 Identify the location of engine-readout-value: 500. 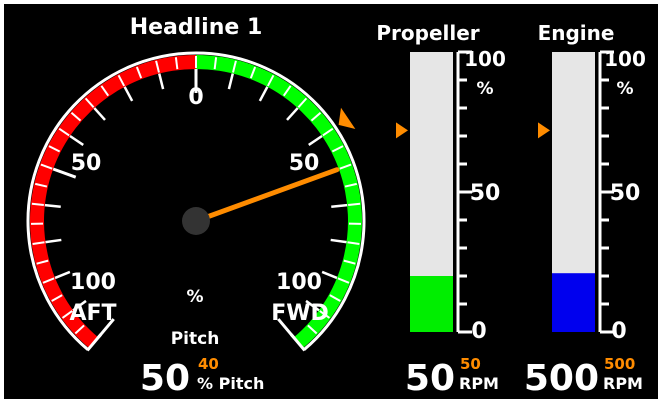
(561, 378).